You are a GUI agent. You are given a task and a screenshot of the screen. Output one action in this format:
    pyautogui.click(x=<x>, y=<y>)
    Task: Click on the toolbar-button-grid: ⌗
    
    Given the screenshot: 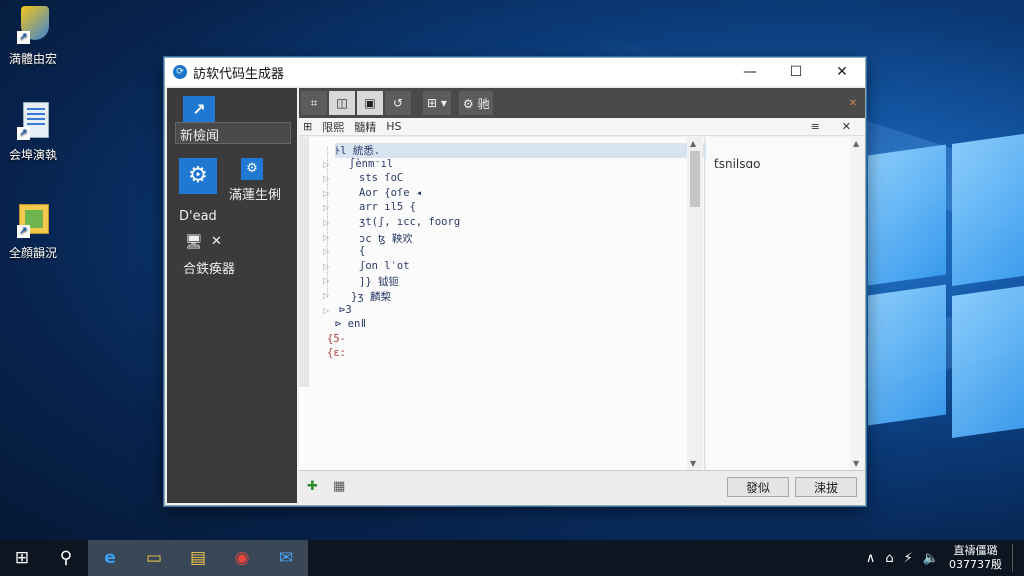 What is the action you would take?
    pyautogui.click(x=314, y=103)
    